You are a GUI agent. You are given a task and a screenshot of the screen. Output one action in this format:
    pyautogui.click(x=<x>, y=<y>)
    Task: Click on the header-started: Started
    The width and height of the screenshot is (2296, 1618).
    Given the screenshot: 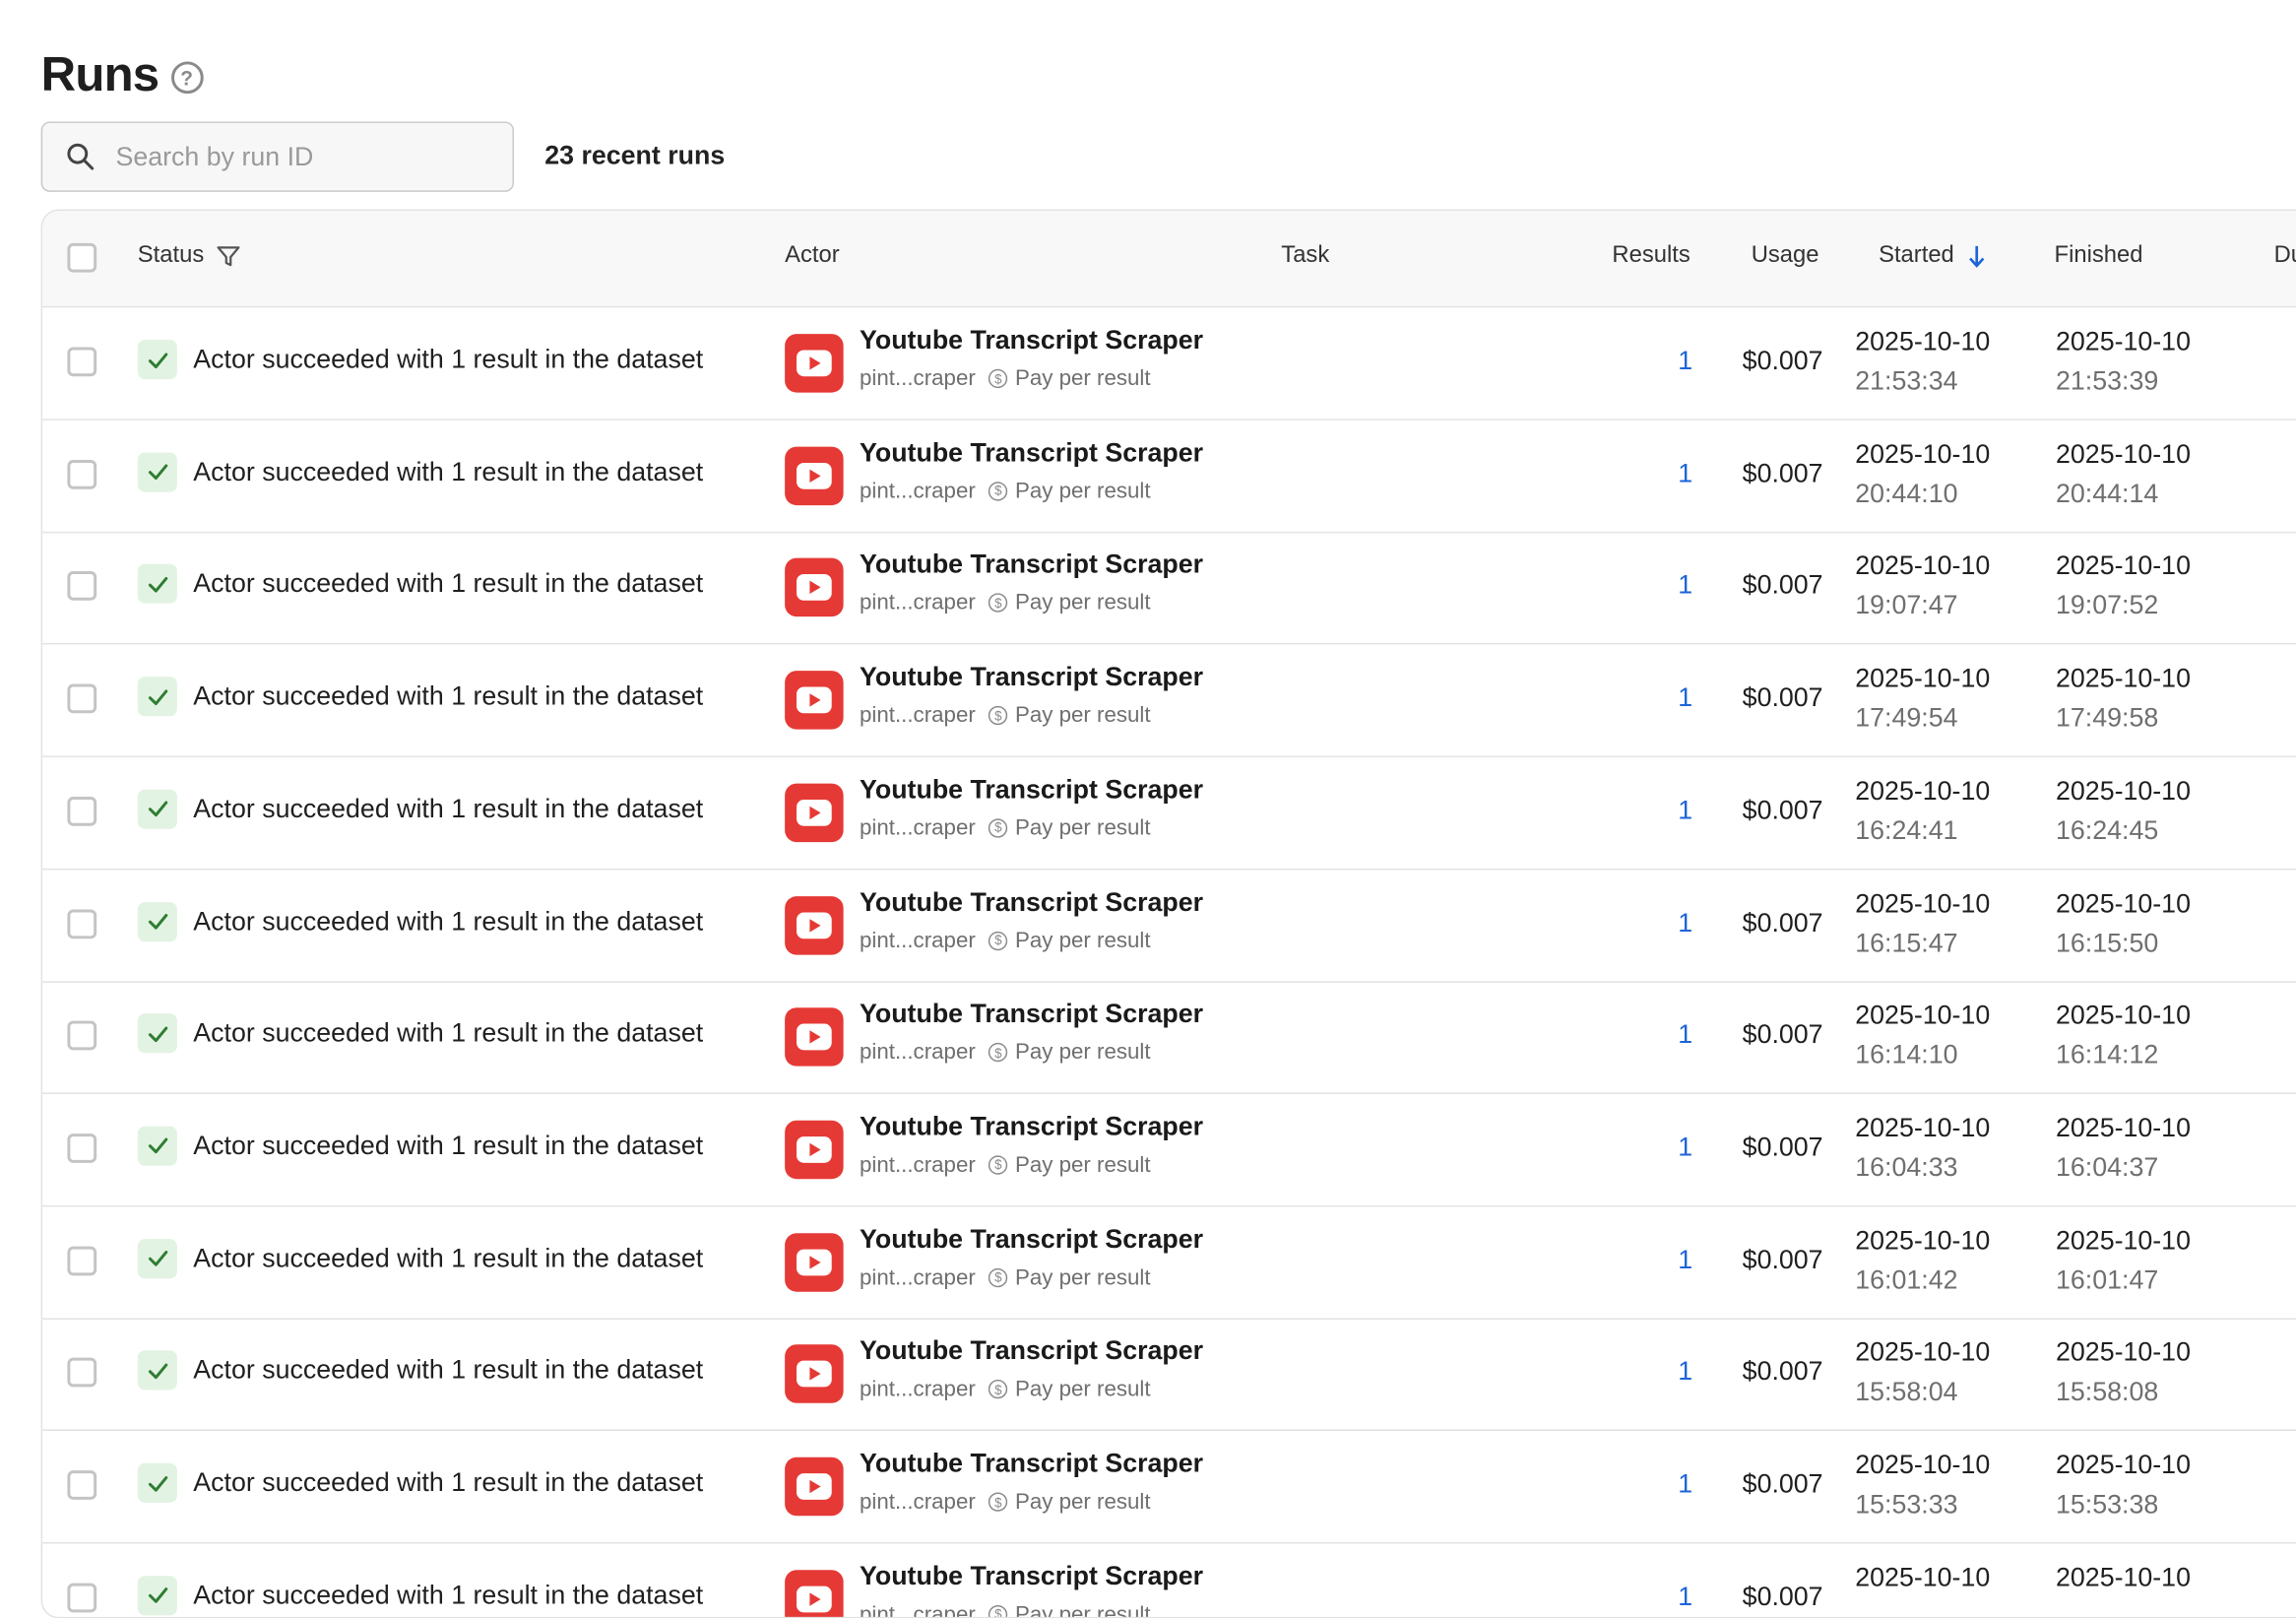 What is the action you would take?
    pyautogui.click(x=1932, y=257)
    